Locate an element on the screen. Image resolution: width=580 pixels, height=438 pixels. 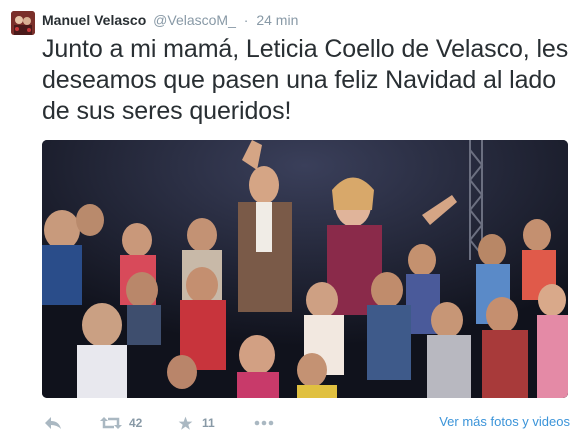
retweet-count: 42 is located at coordinates (136, 423).